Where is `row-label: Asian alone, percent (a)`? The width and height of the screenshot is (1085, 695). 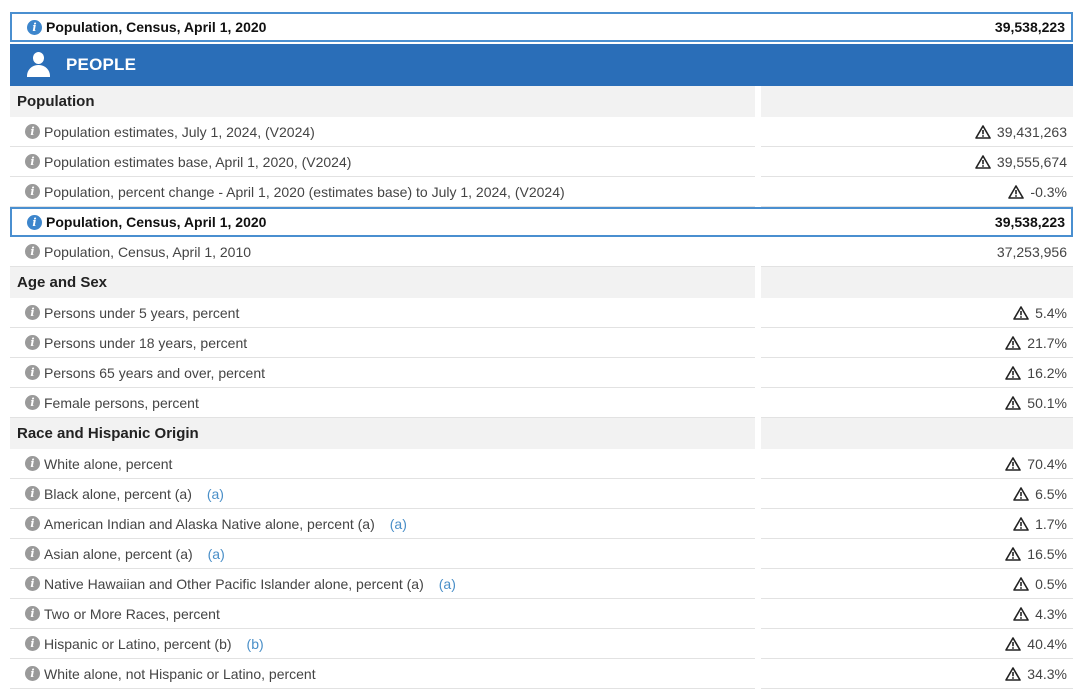
row-label: Asian alone, percent (a) is located at coordinates (118, 553).